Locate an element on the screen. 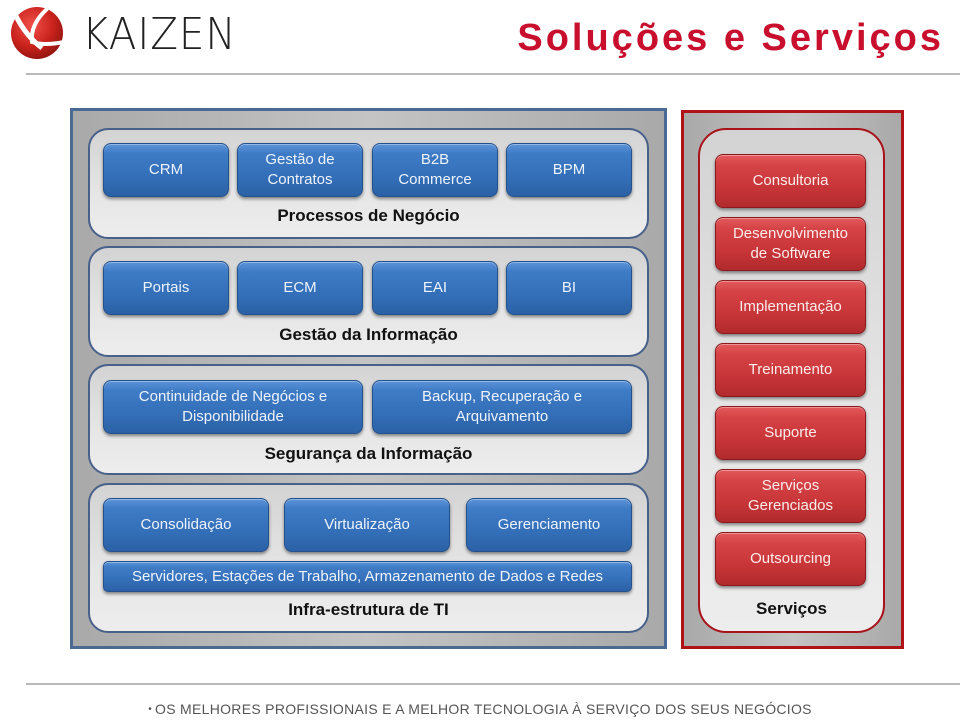 The height and width of the screenshot is (720, 960). button-ecm: ECM is located at coordinates (300, 288).